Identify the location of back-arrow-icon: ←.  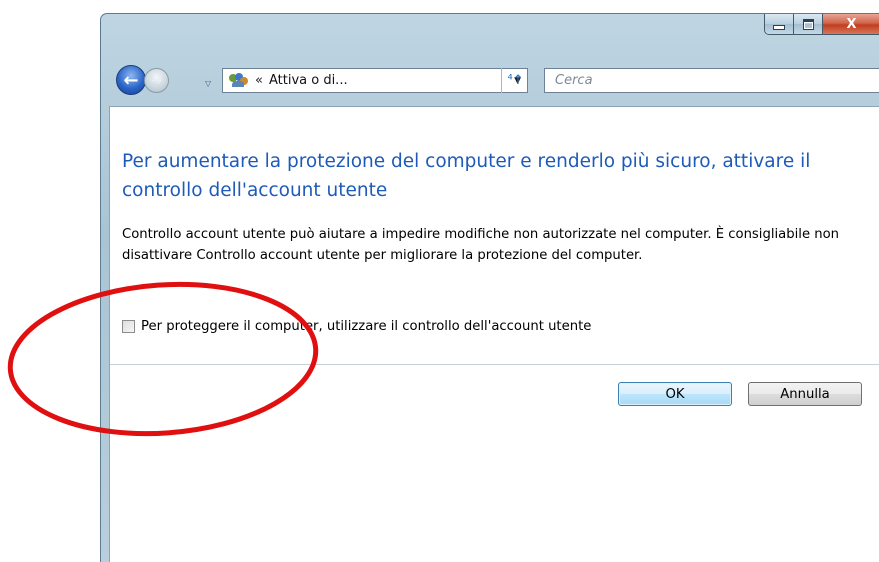
(131, 80).